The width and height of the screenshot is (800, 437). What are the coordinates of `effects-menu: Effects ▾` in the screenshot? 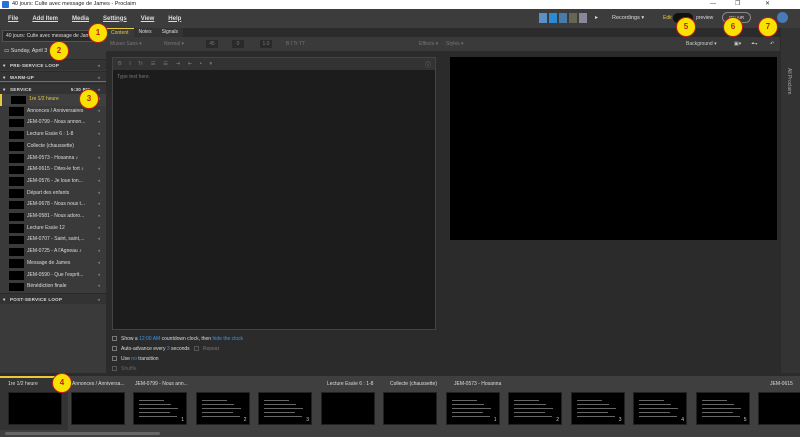 It's located at (428, 44).